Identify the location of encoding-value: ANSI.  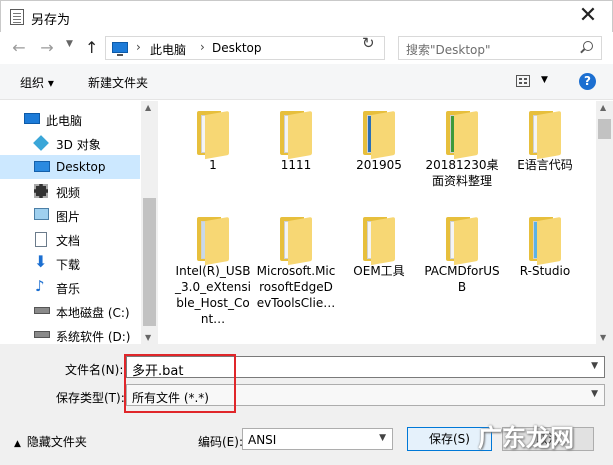
(262, 440).